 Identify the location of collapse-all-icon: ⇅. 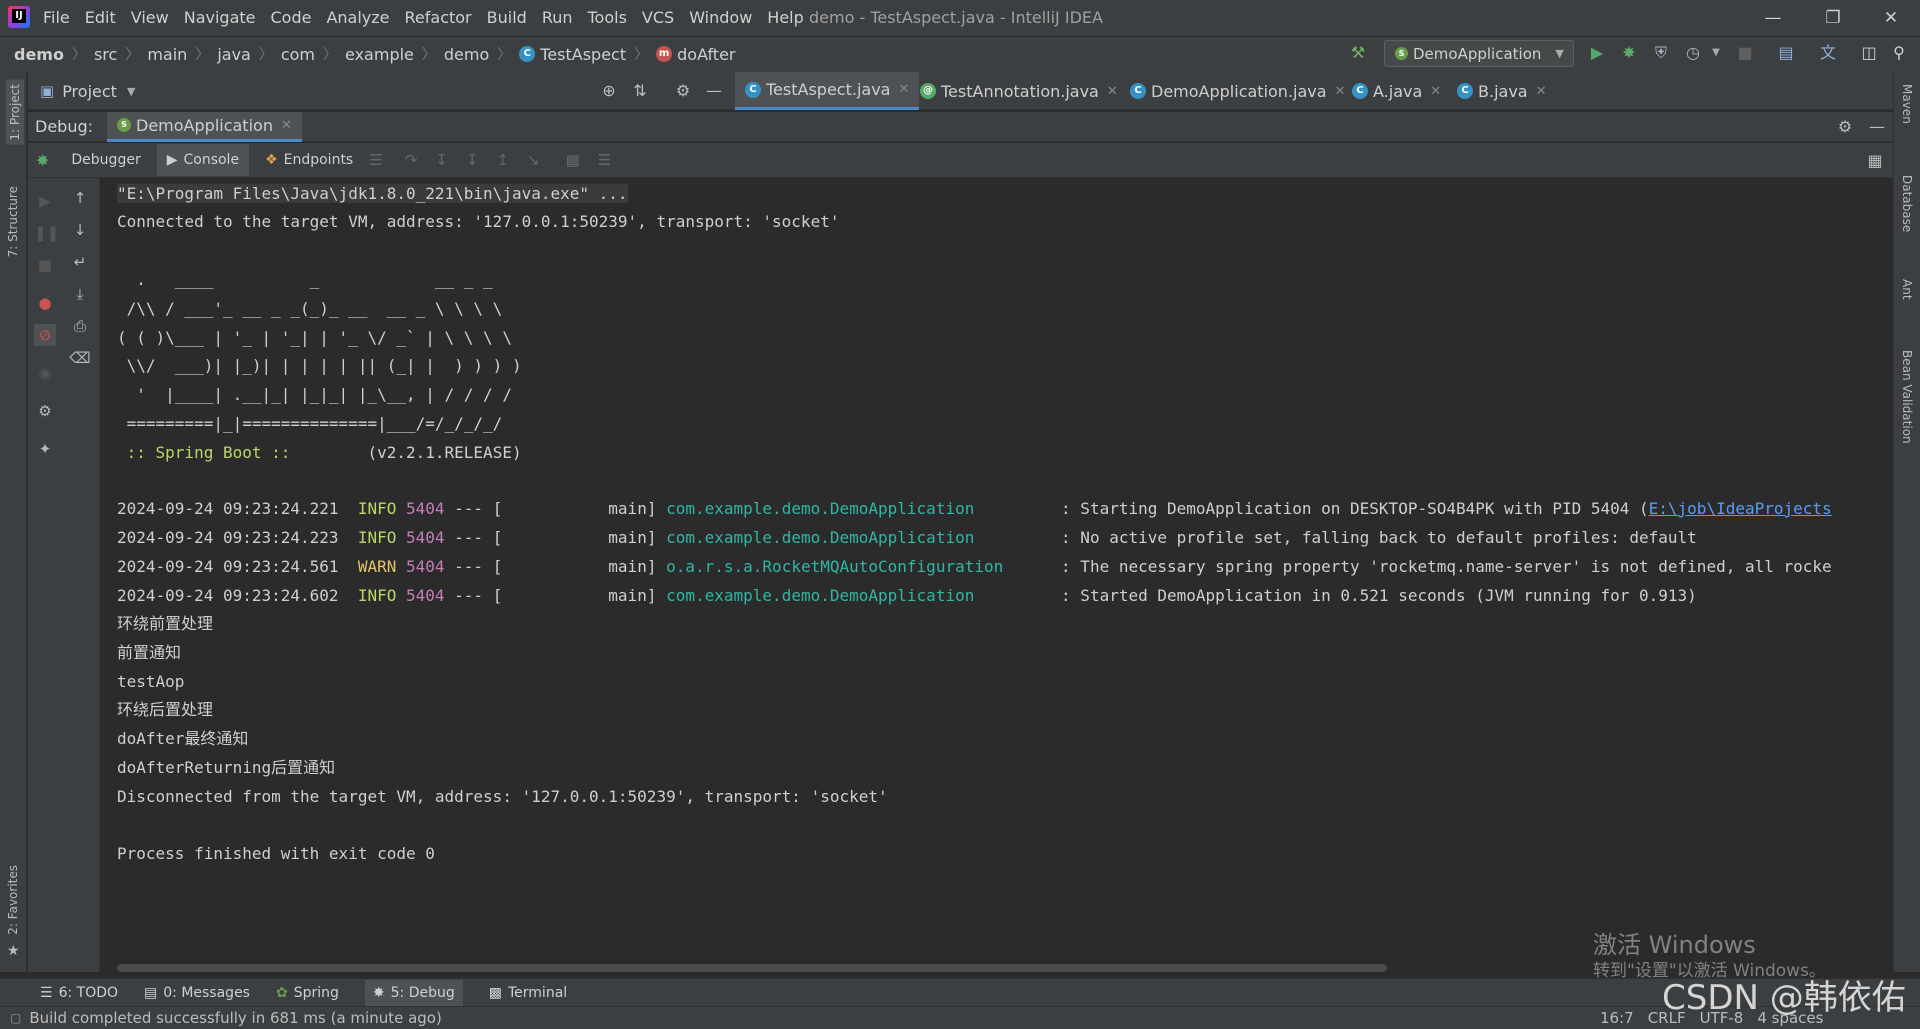
(640, 91).